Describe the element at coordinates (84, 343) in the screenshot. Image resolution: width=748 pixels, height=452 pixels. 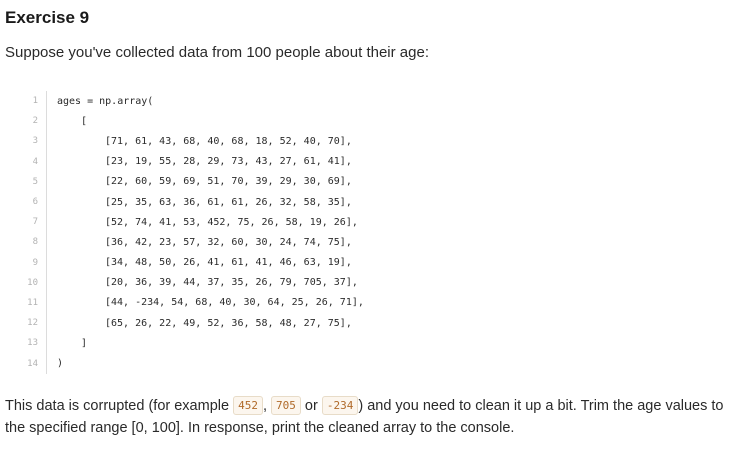
I see `code-text: ]` at that location.